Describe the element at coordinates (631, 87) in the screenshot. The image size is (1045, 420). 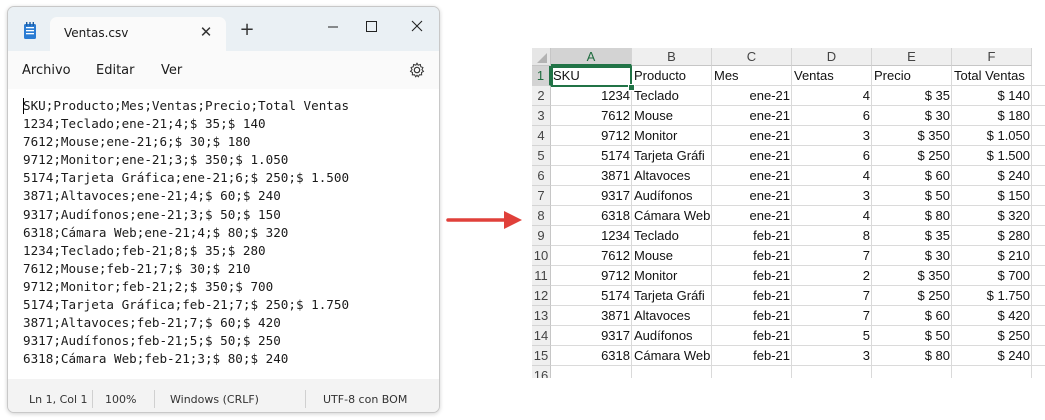
I see `fill-handle` at that location.